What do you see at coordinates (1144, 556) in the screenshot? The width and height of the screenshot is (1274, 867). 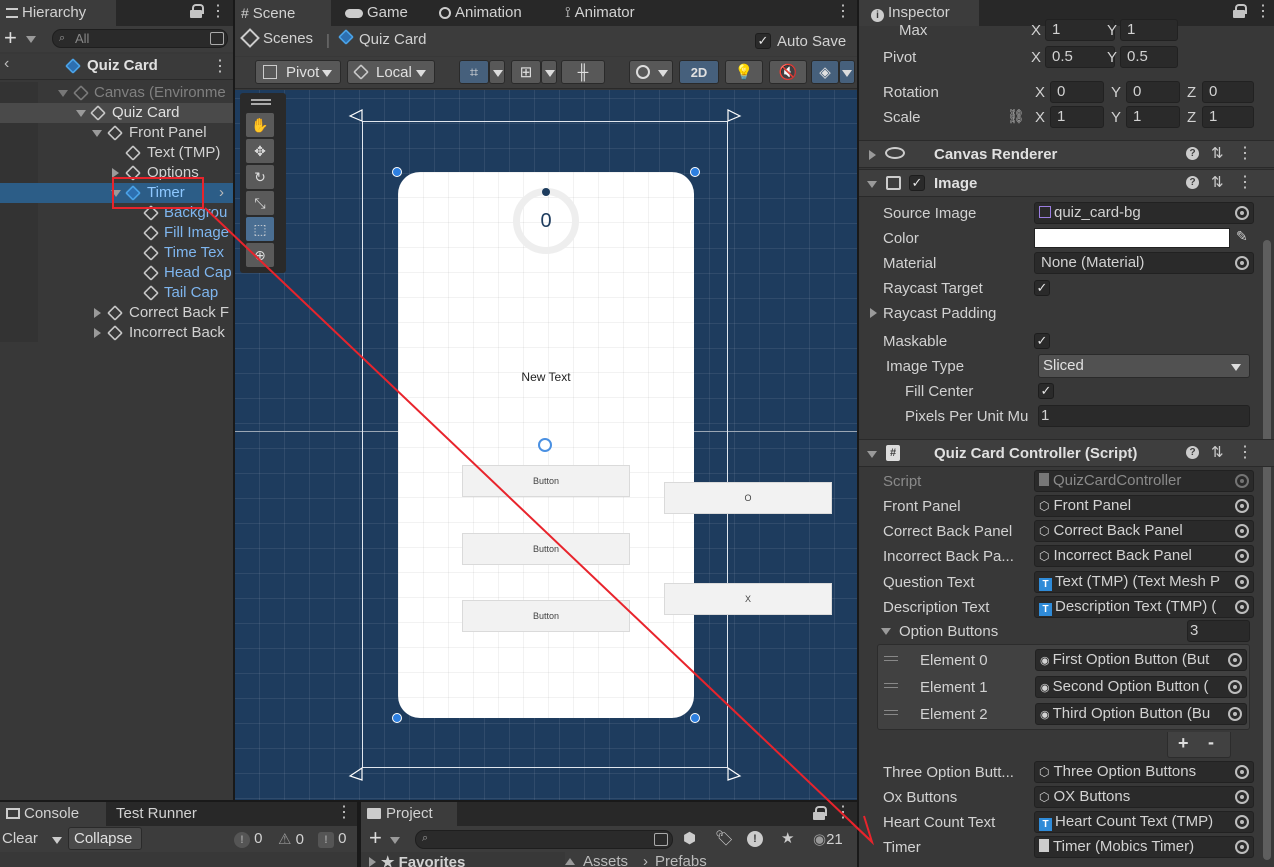 I see `incorrect-back-panel-field: ⬡ Incorrect Back Panel` at bounding box center [1144, 556].